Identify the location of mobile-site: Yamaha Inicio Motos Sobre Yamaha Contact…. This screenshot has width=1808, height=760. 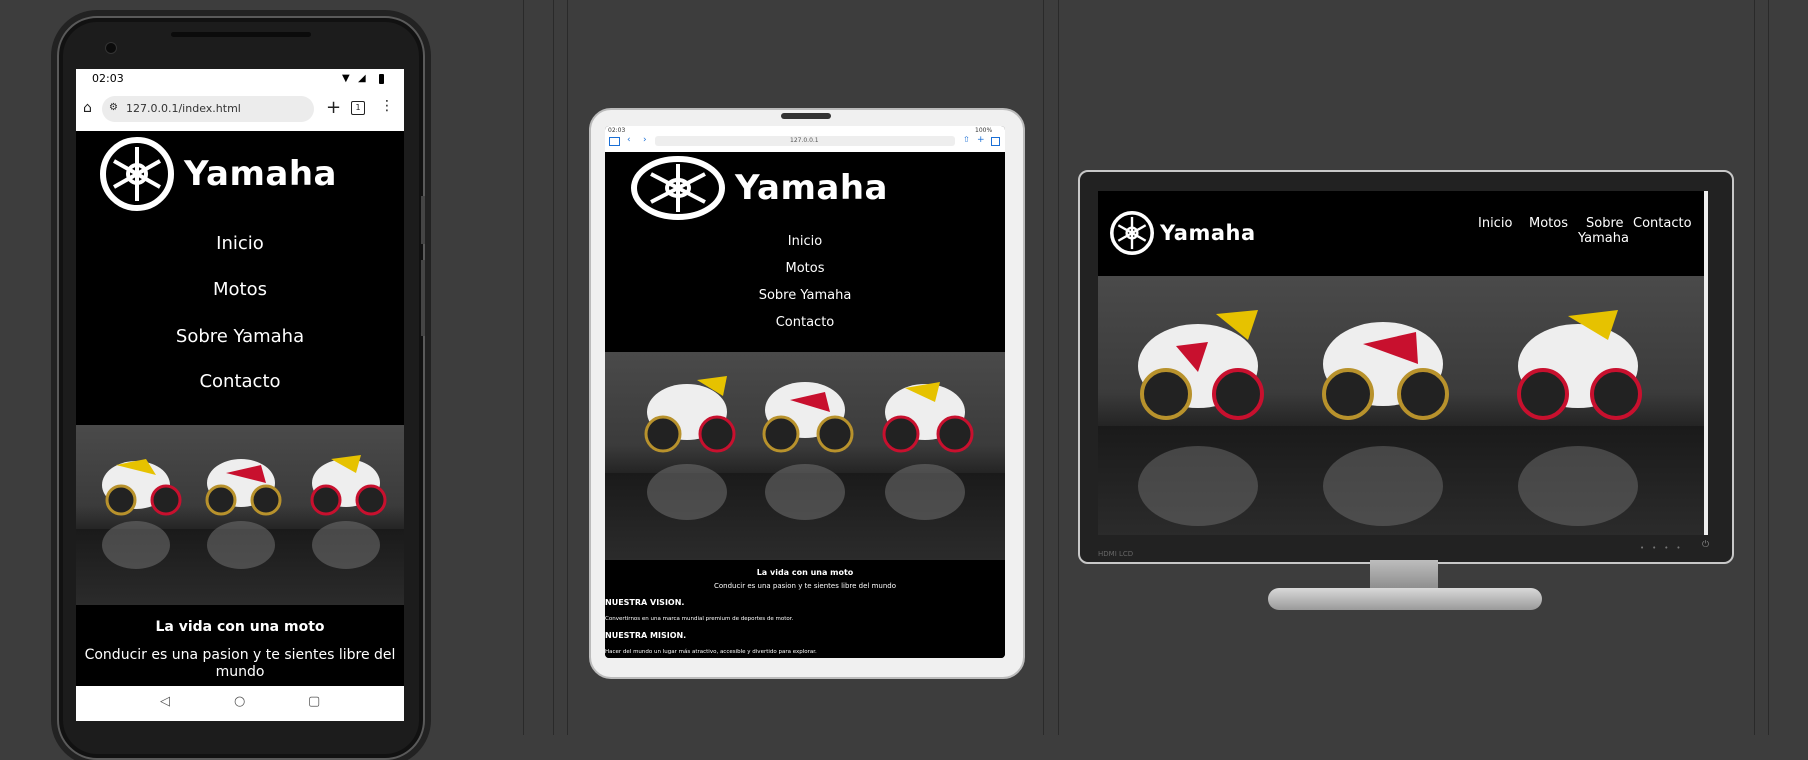
(240, 408).